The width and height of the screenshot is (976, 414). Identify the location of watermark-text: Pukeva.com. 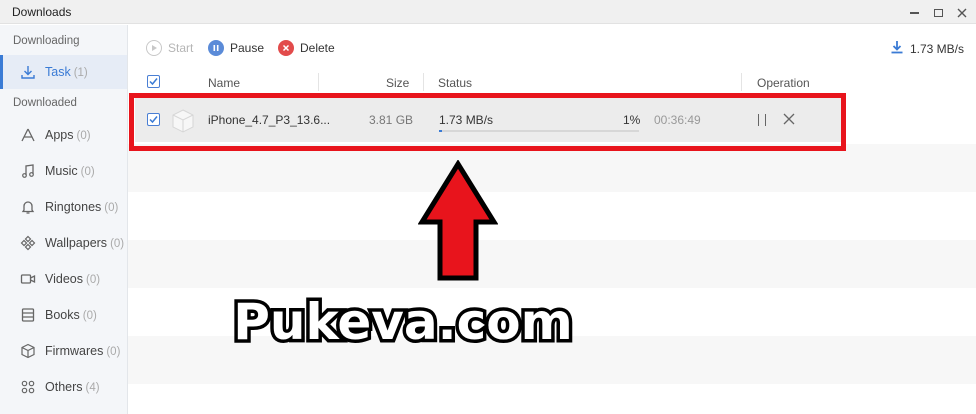
(402, 322).